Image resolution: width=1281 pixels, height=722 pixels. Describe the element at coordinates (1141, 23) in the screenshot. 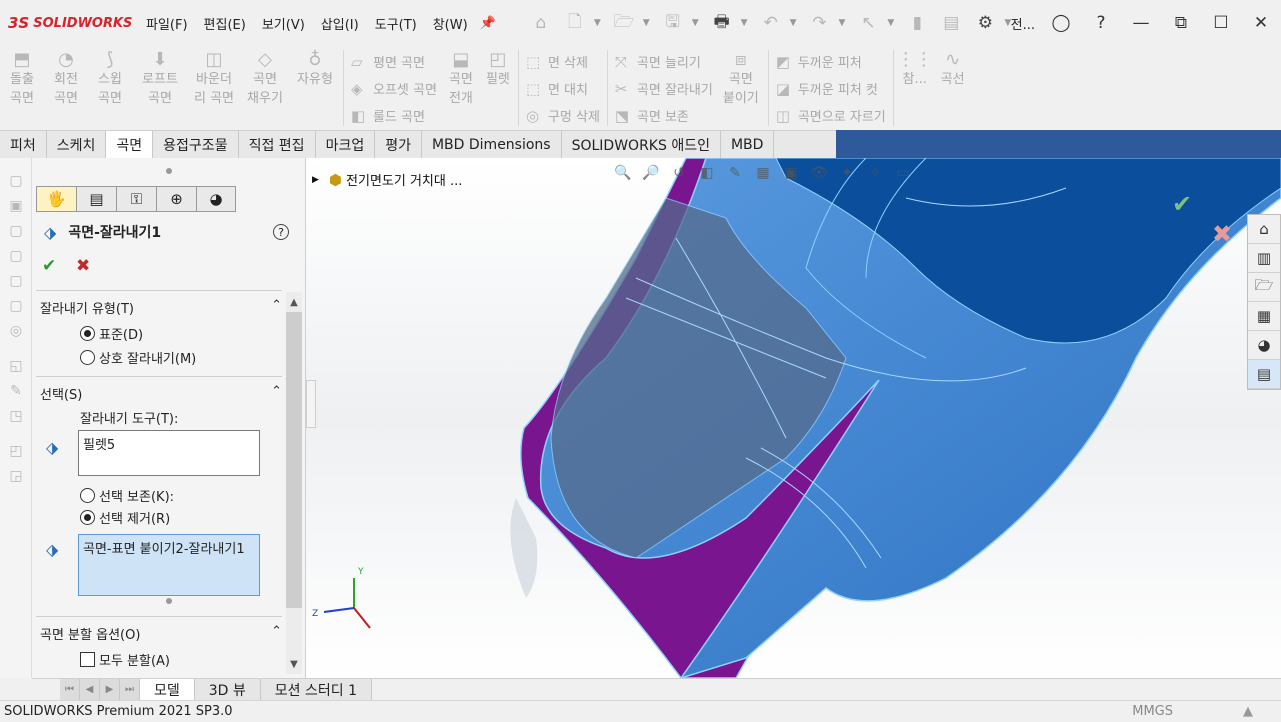

I see `minimize-icon: —` at that location.